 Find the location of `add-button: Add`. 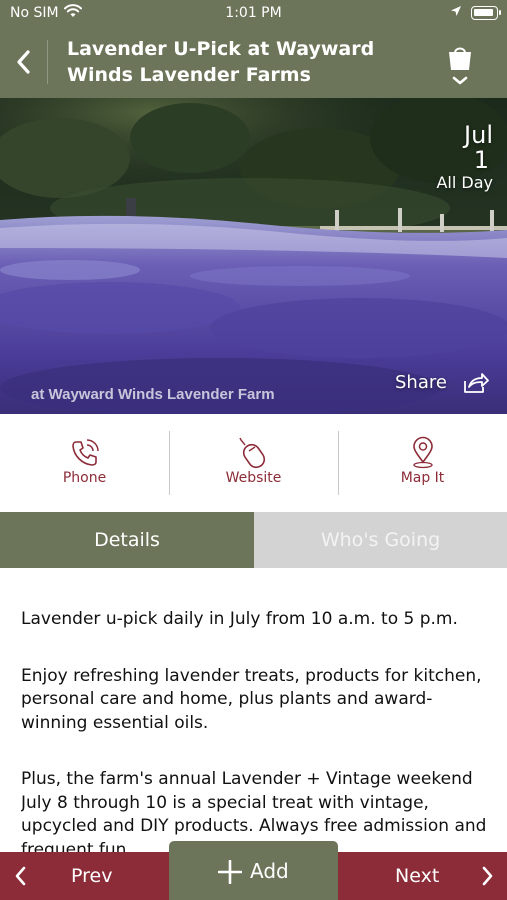

add-button: Add is located at coordinates (253, 870).